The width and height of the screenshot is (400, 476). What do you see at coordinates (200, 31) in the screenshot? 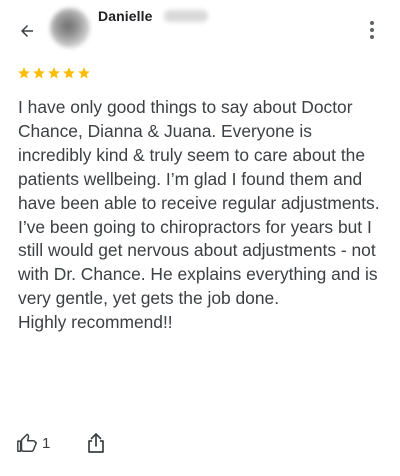
I see `review-header: Danielle` at bounding box center [200, 31].